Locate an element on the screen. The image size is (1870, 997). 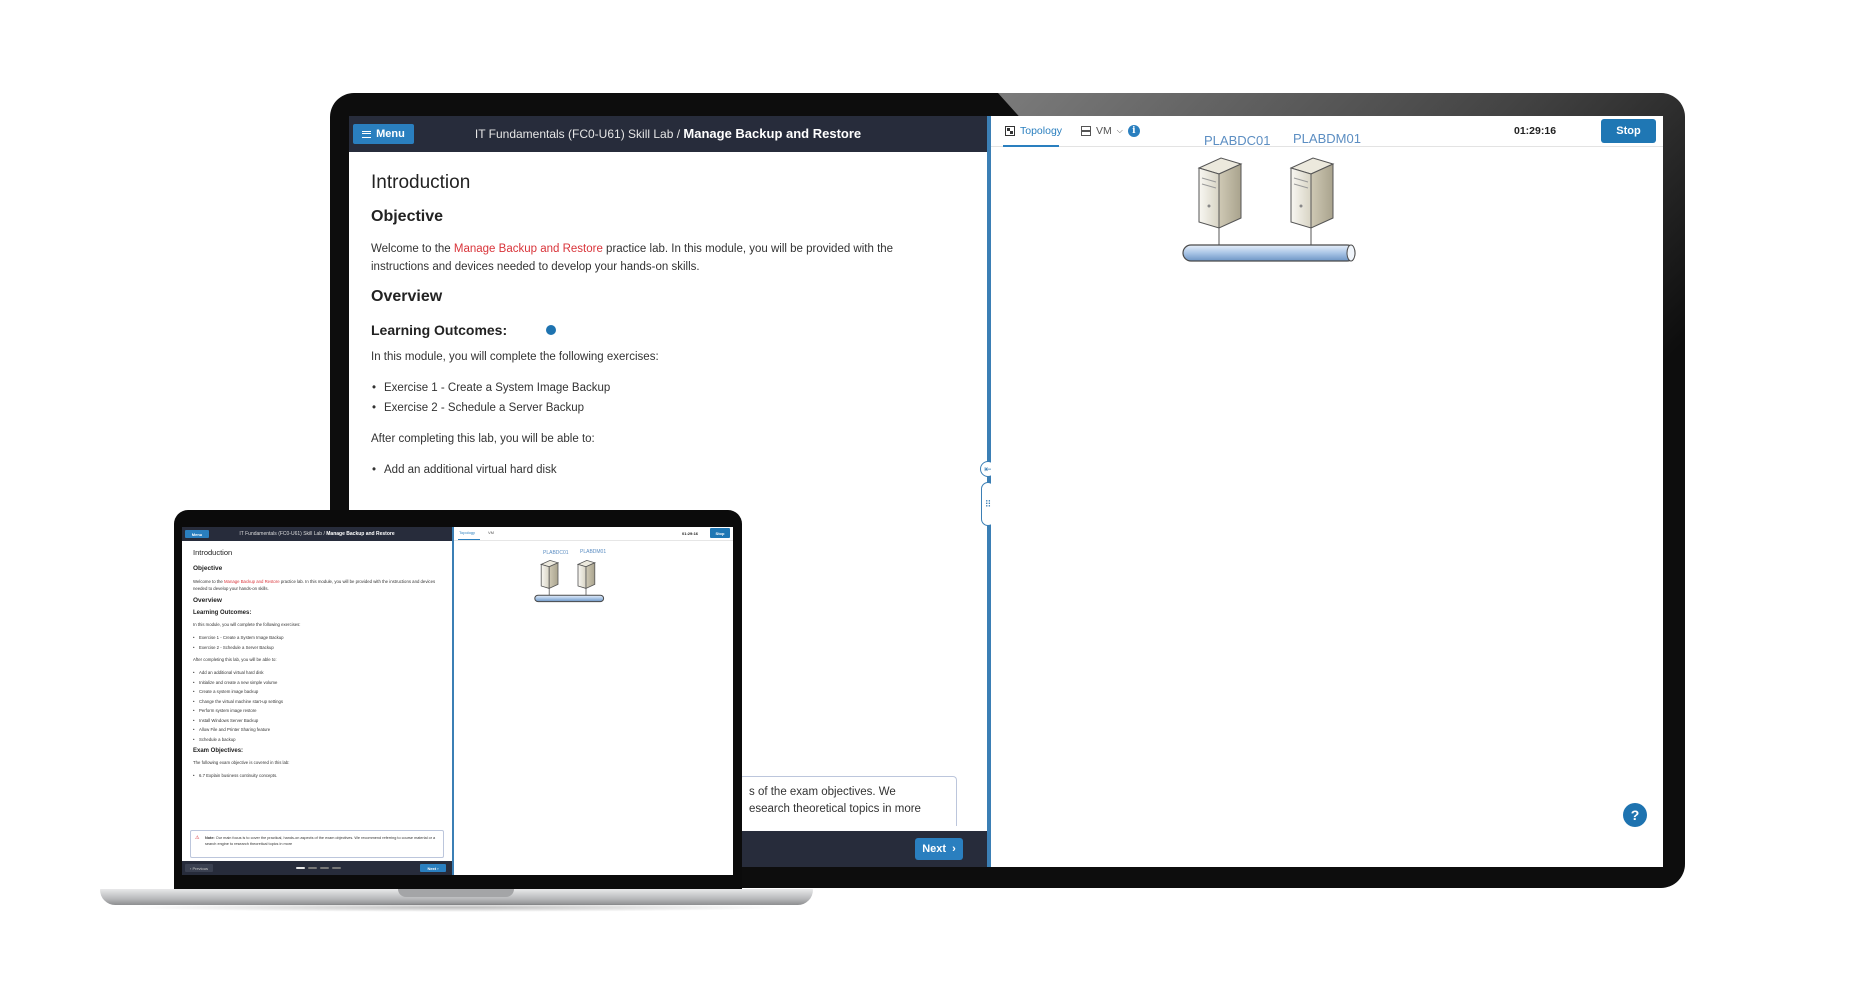
laptop-notch is located at coordinates (456, 893).